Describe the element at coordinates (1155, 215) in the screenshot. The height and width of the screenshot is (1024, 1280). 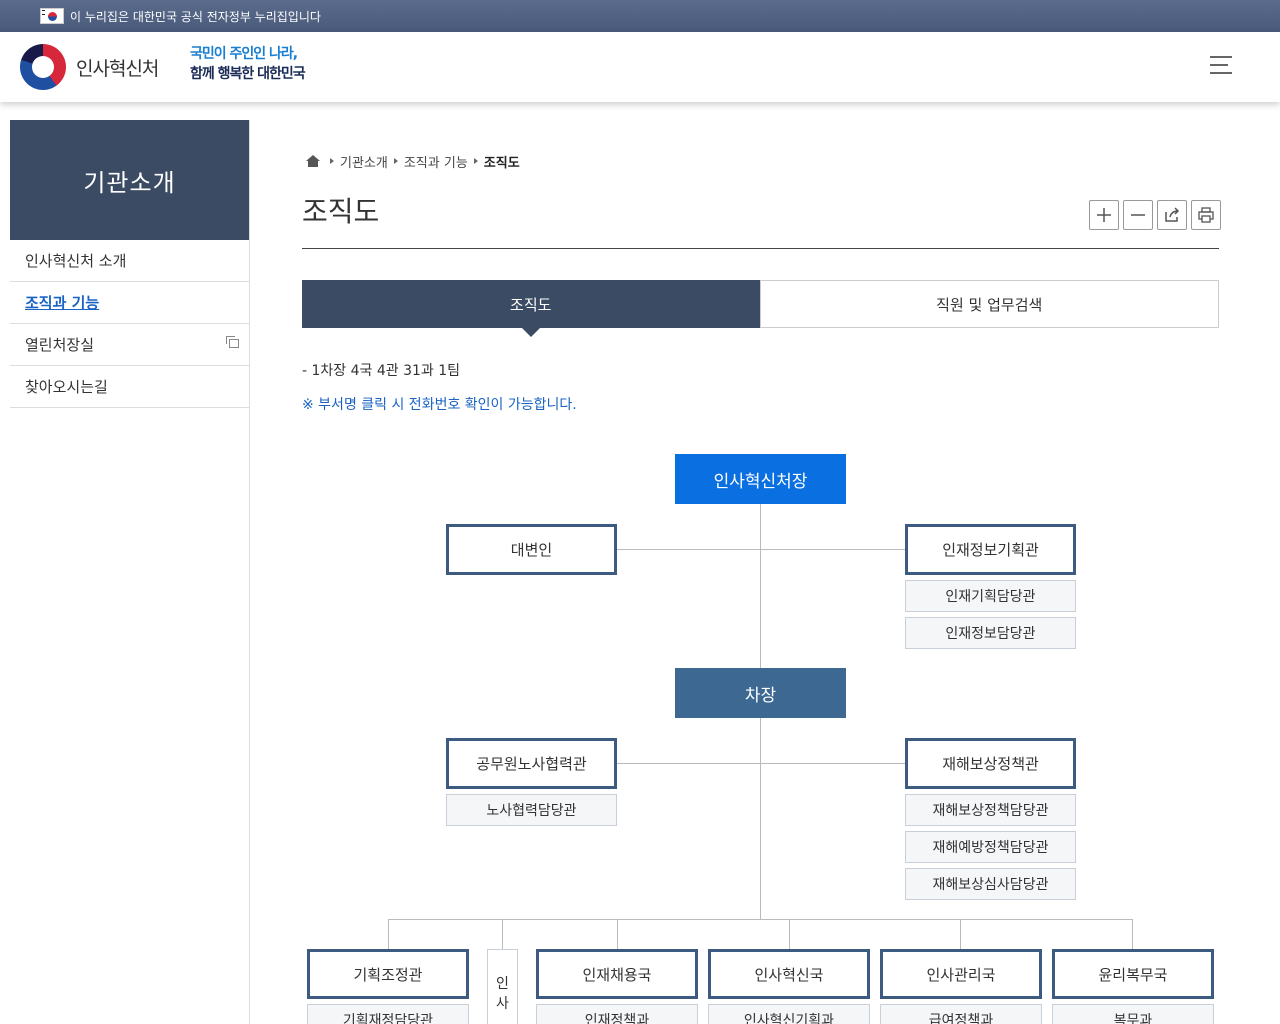
I see `page-tools` at that location.